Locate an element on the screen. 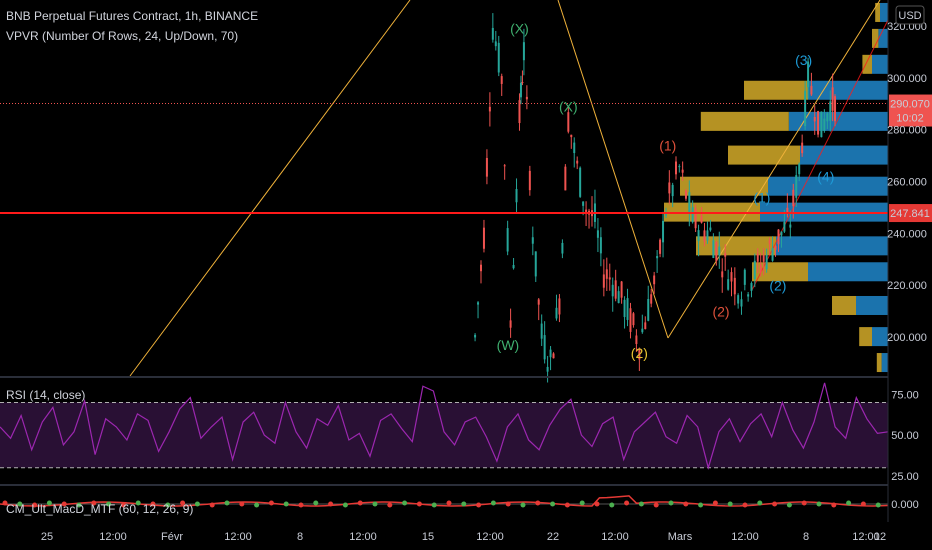 The height and width of the screenshot is (550, 932). time-tick-label: 22 is located at coordinates (553, 537).